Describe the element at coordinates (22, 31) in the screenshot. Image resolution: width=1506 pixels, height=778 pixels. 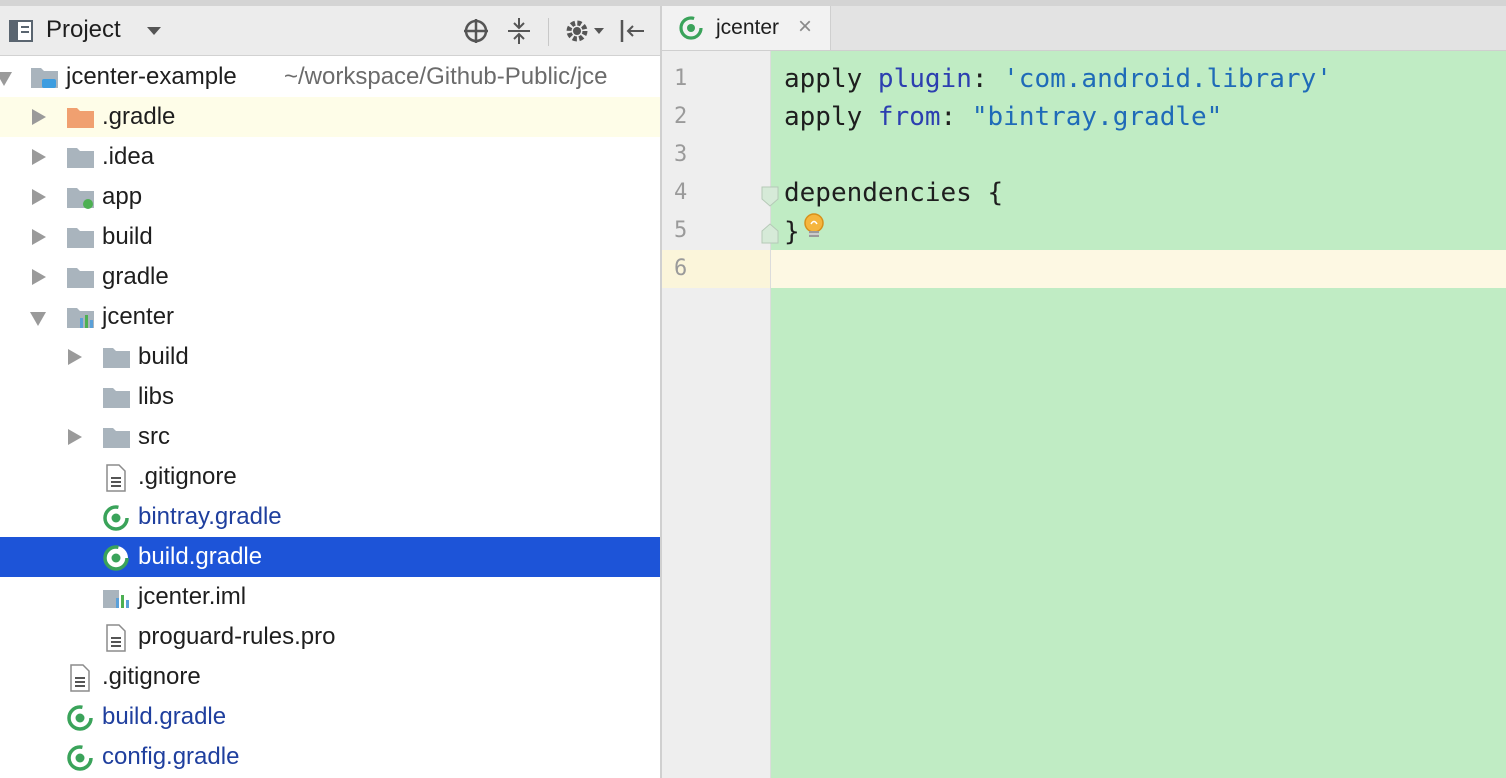
I see `project-view-icon` at that location.